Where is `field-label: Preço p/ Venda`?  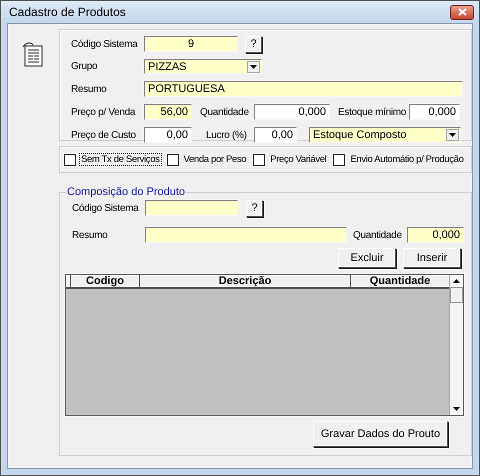
field-label: Preço p/ Venda is located at coordinates (103, 112).